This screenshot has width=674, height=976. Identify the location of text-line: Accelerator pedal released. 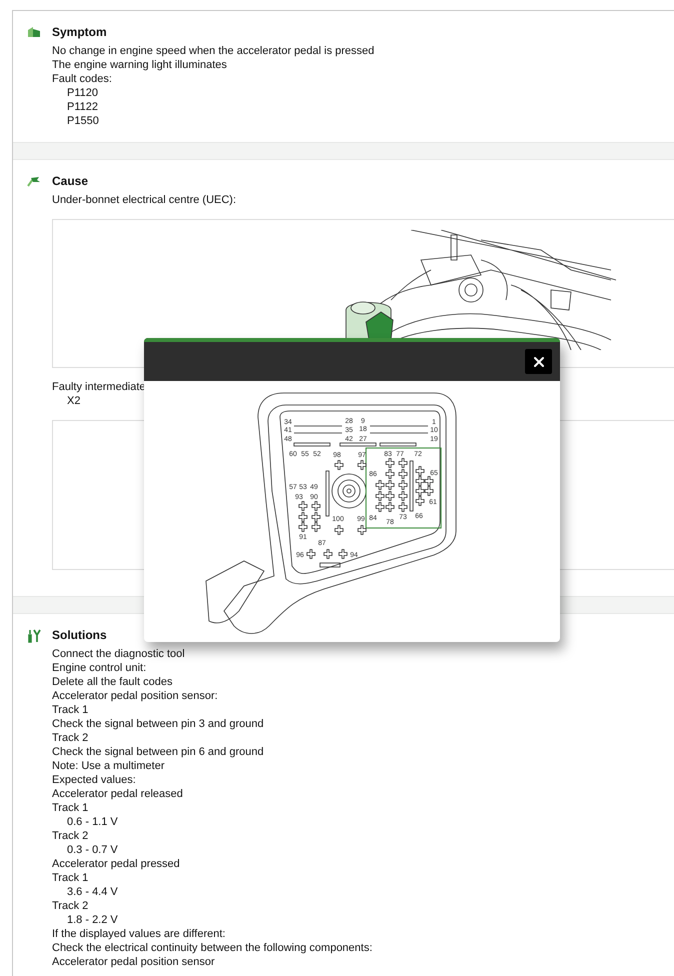
(118, 794).